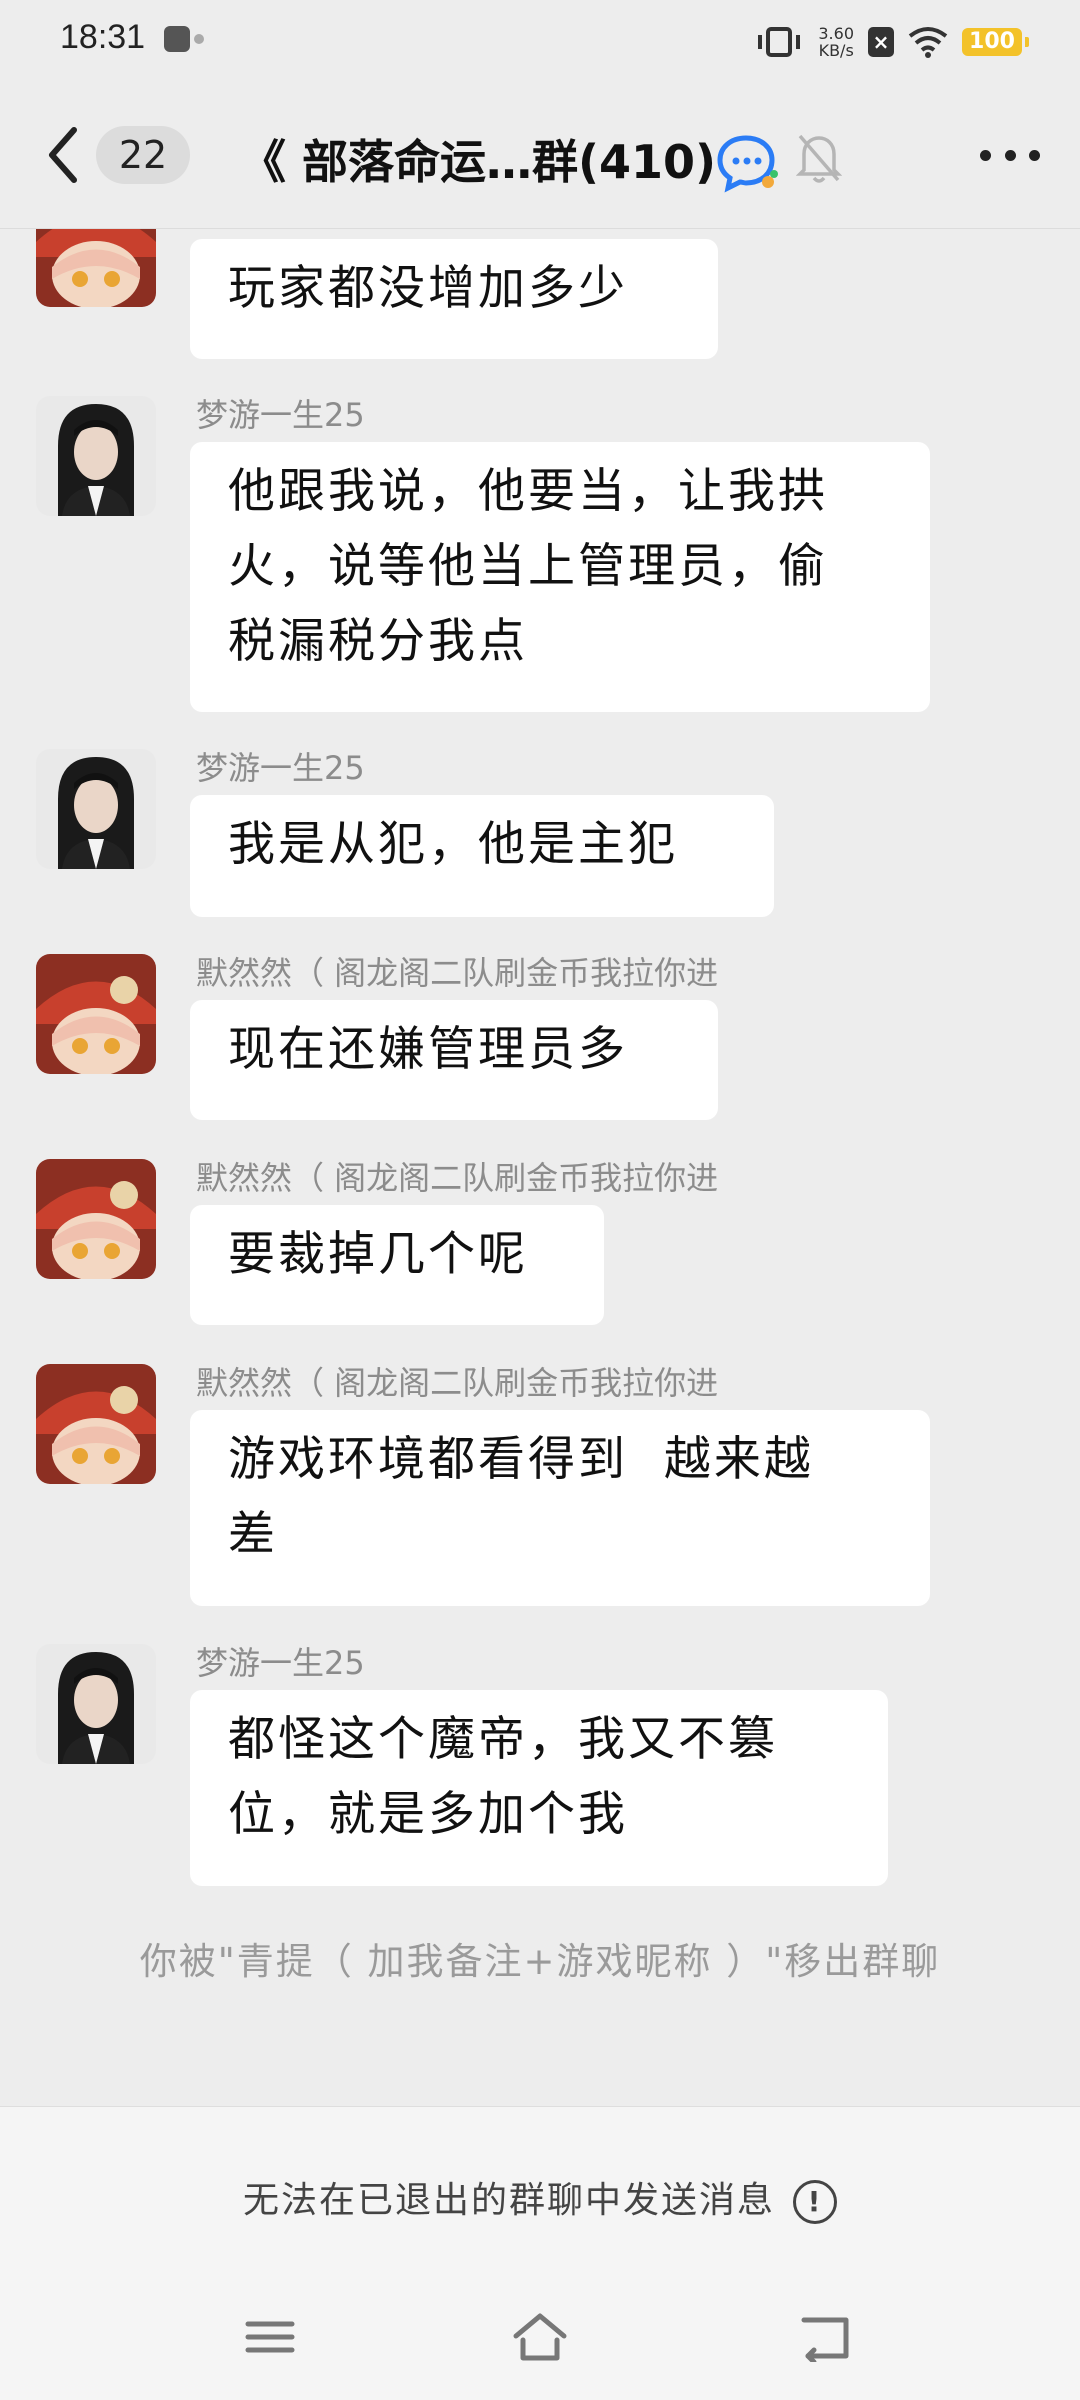  Describe the element at coordinates (747, 164) in the screenshot. I see `group-chat-icon` at that location.